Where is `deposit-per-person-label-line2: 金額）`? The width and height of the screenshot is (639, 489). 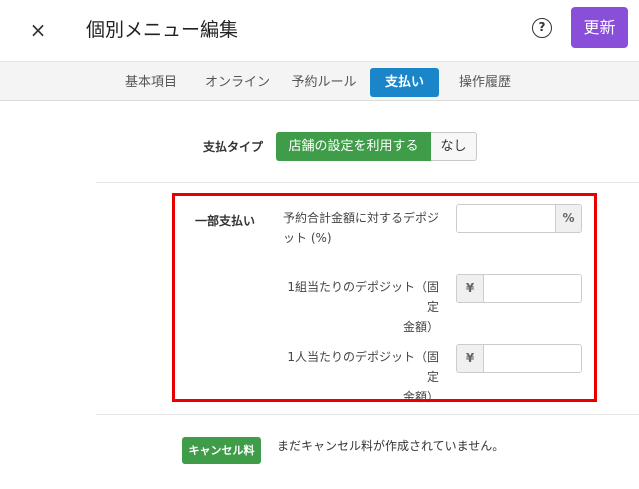
deposit-per-person-label-line2: 金額） is located at coordinates (420, 397).